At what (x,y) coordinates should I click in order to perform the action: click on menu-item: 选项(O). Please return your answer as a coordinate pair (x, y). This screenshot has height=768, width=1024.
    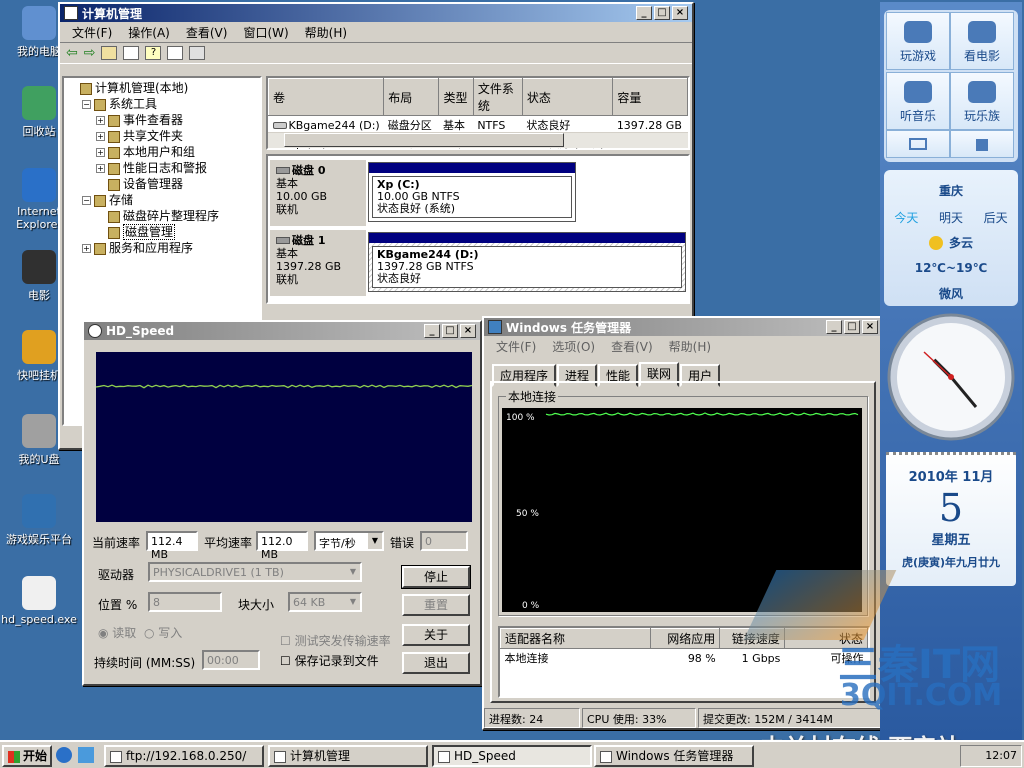
    Looking at the image, I should click on (573, 346).